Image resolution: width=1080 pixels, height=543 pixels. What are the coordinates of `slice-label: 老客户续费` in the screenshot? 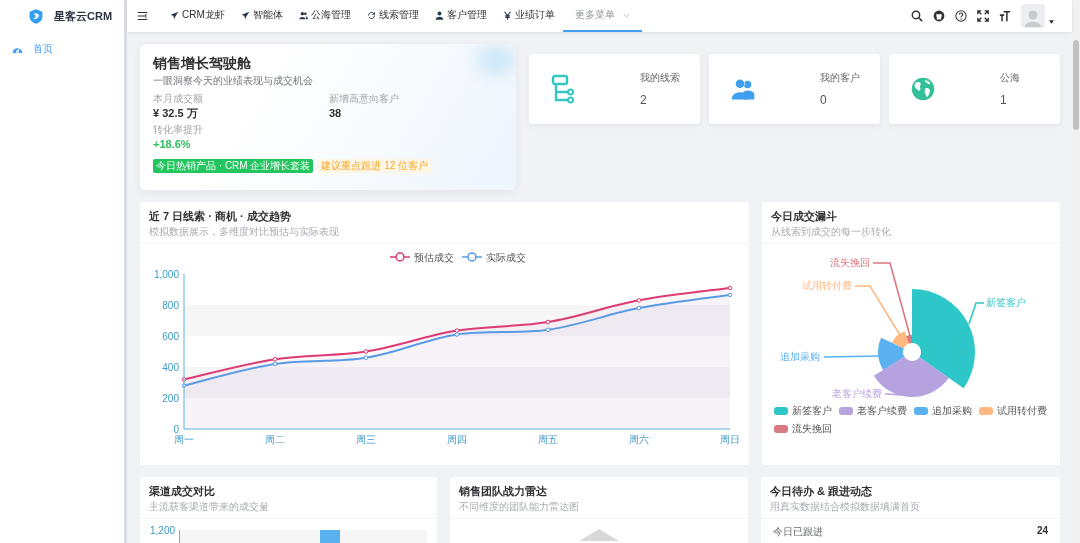 It's located at (857, 393).